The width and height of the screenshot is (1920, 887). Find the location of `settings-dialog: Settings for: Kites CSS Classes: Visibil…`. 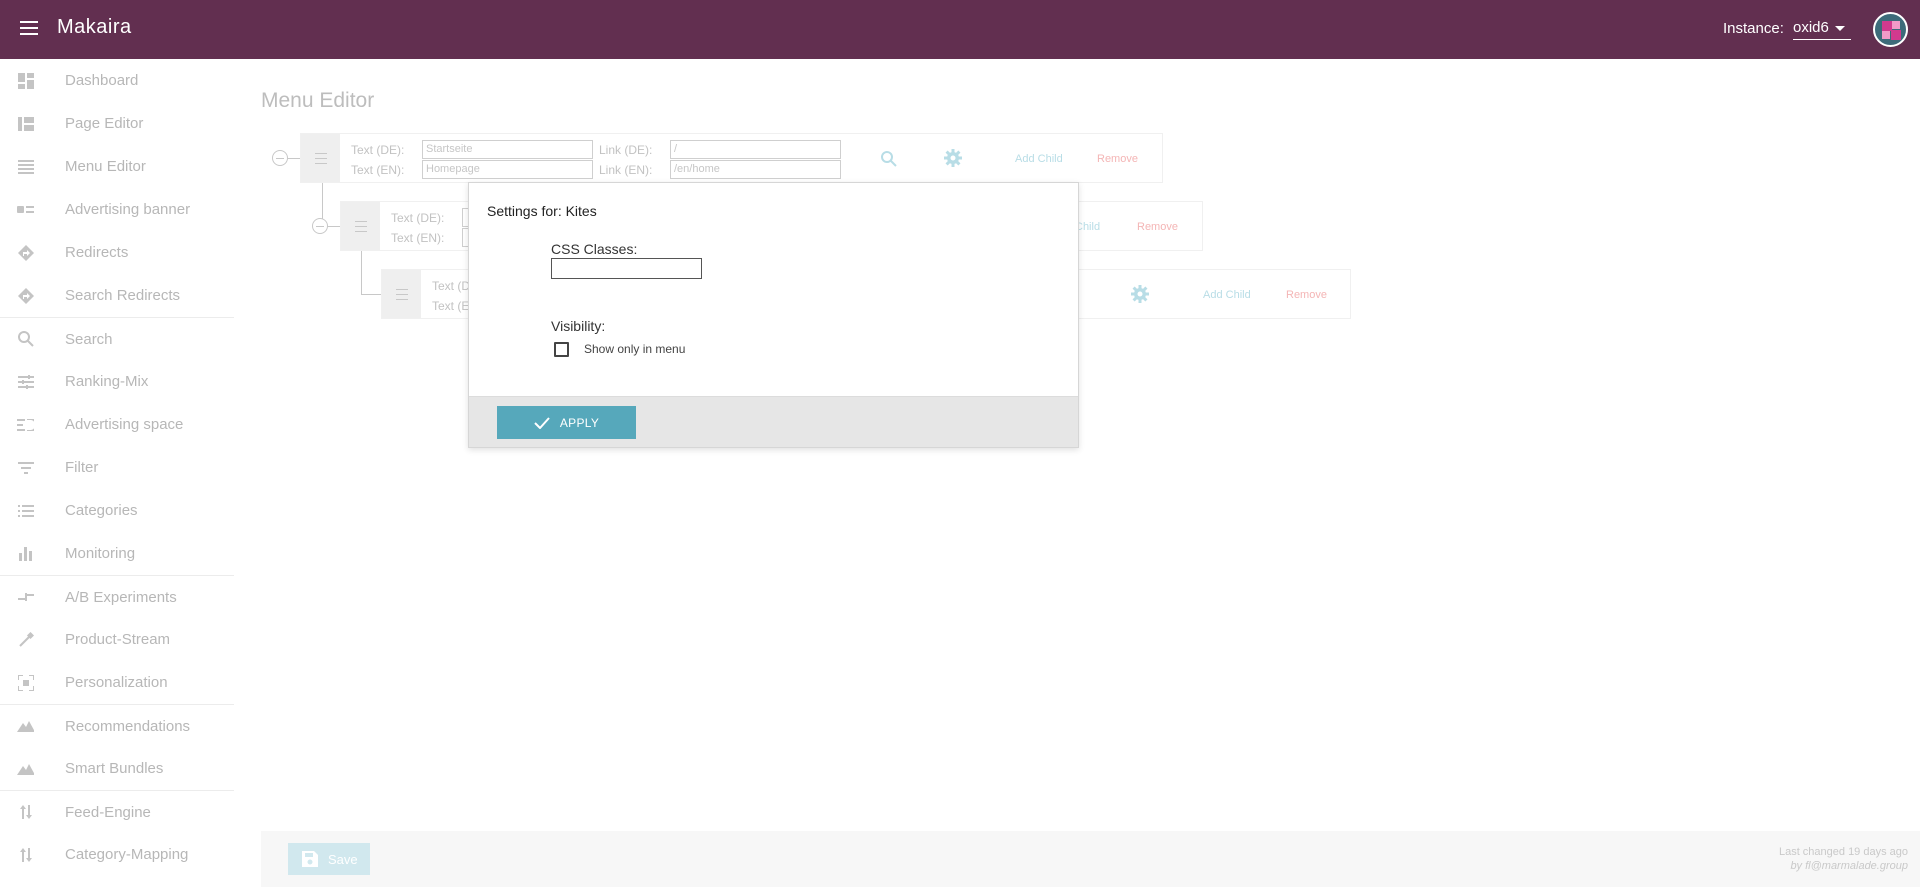

settings-dialog: Settings for: Kites CSS Classes: Visibil… is located at coordinates (773, 315).